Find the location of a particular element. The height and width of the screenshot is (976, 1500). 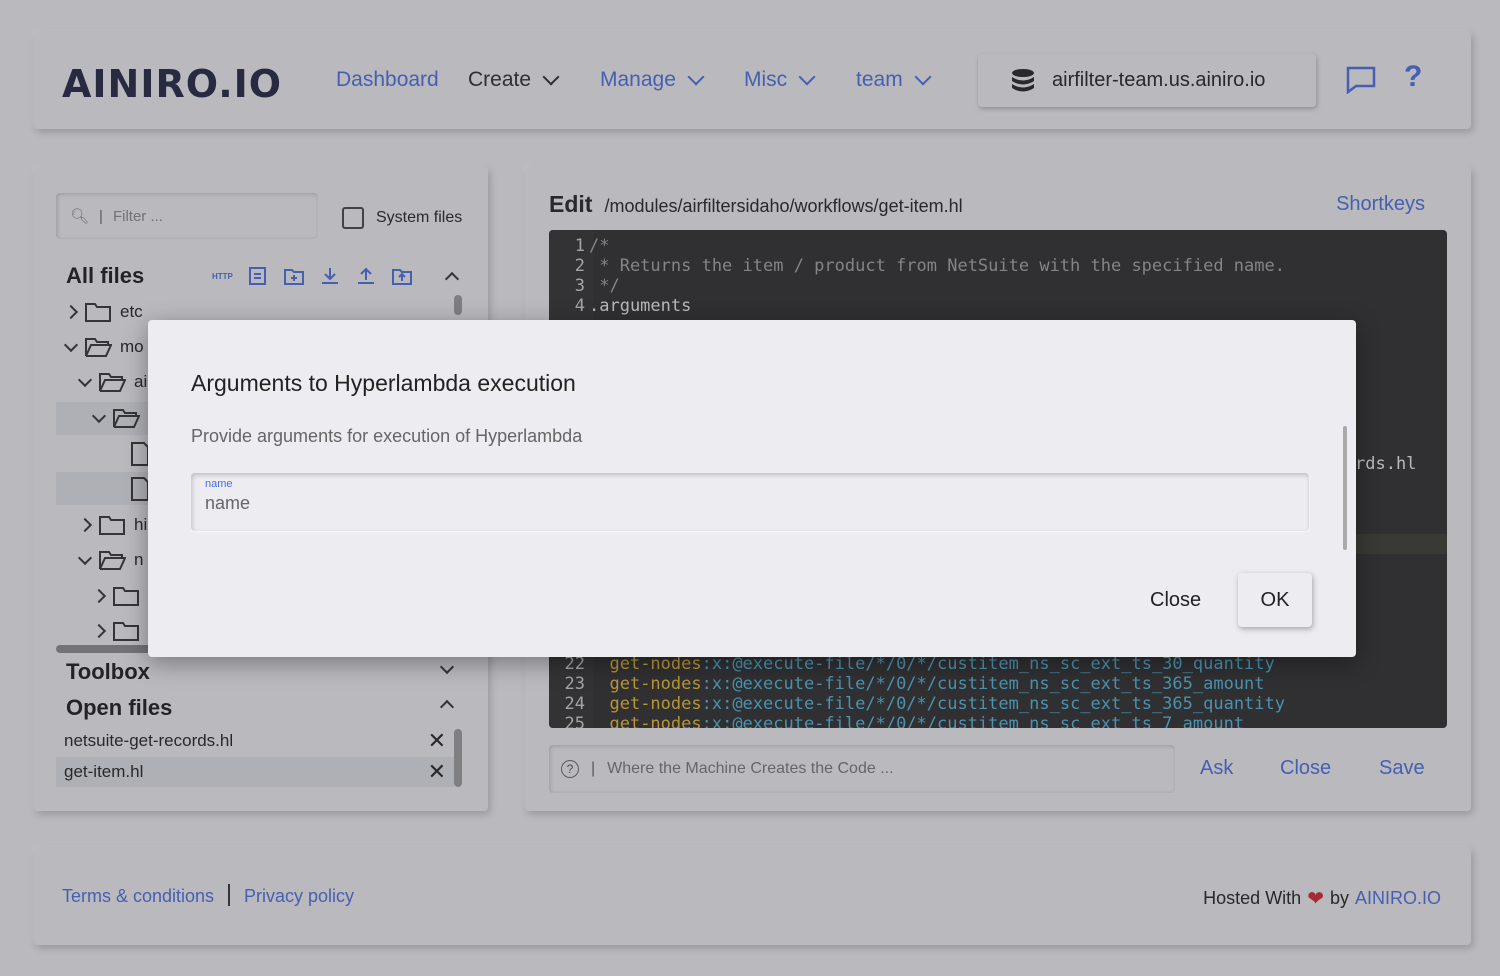

field-placeholder: name is located at coordinates (228, 503).